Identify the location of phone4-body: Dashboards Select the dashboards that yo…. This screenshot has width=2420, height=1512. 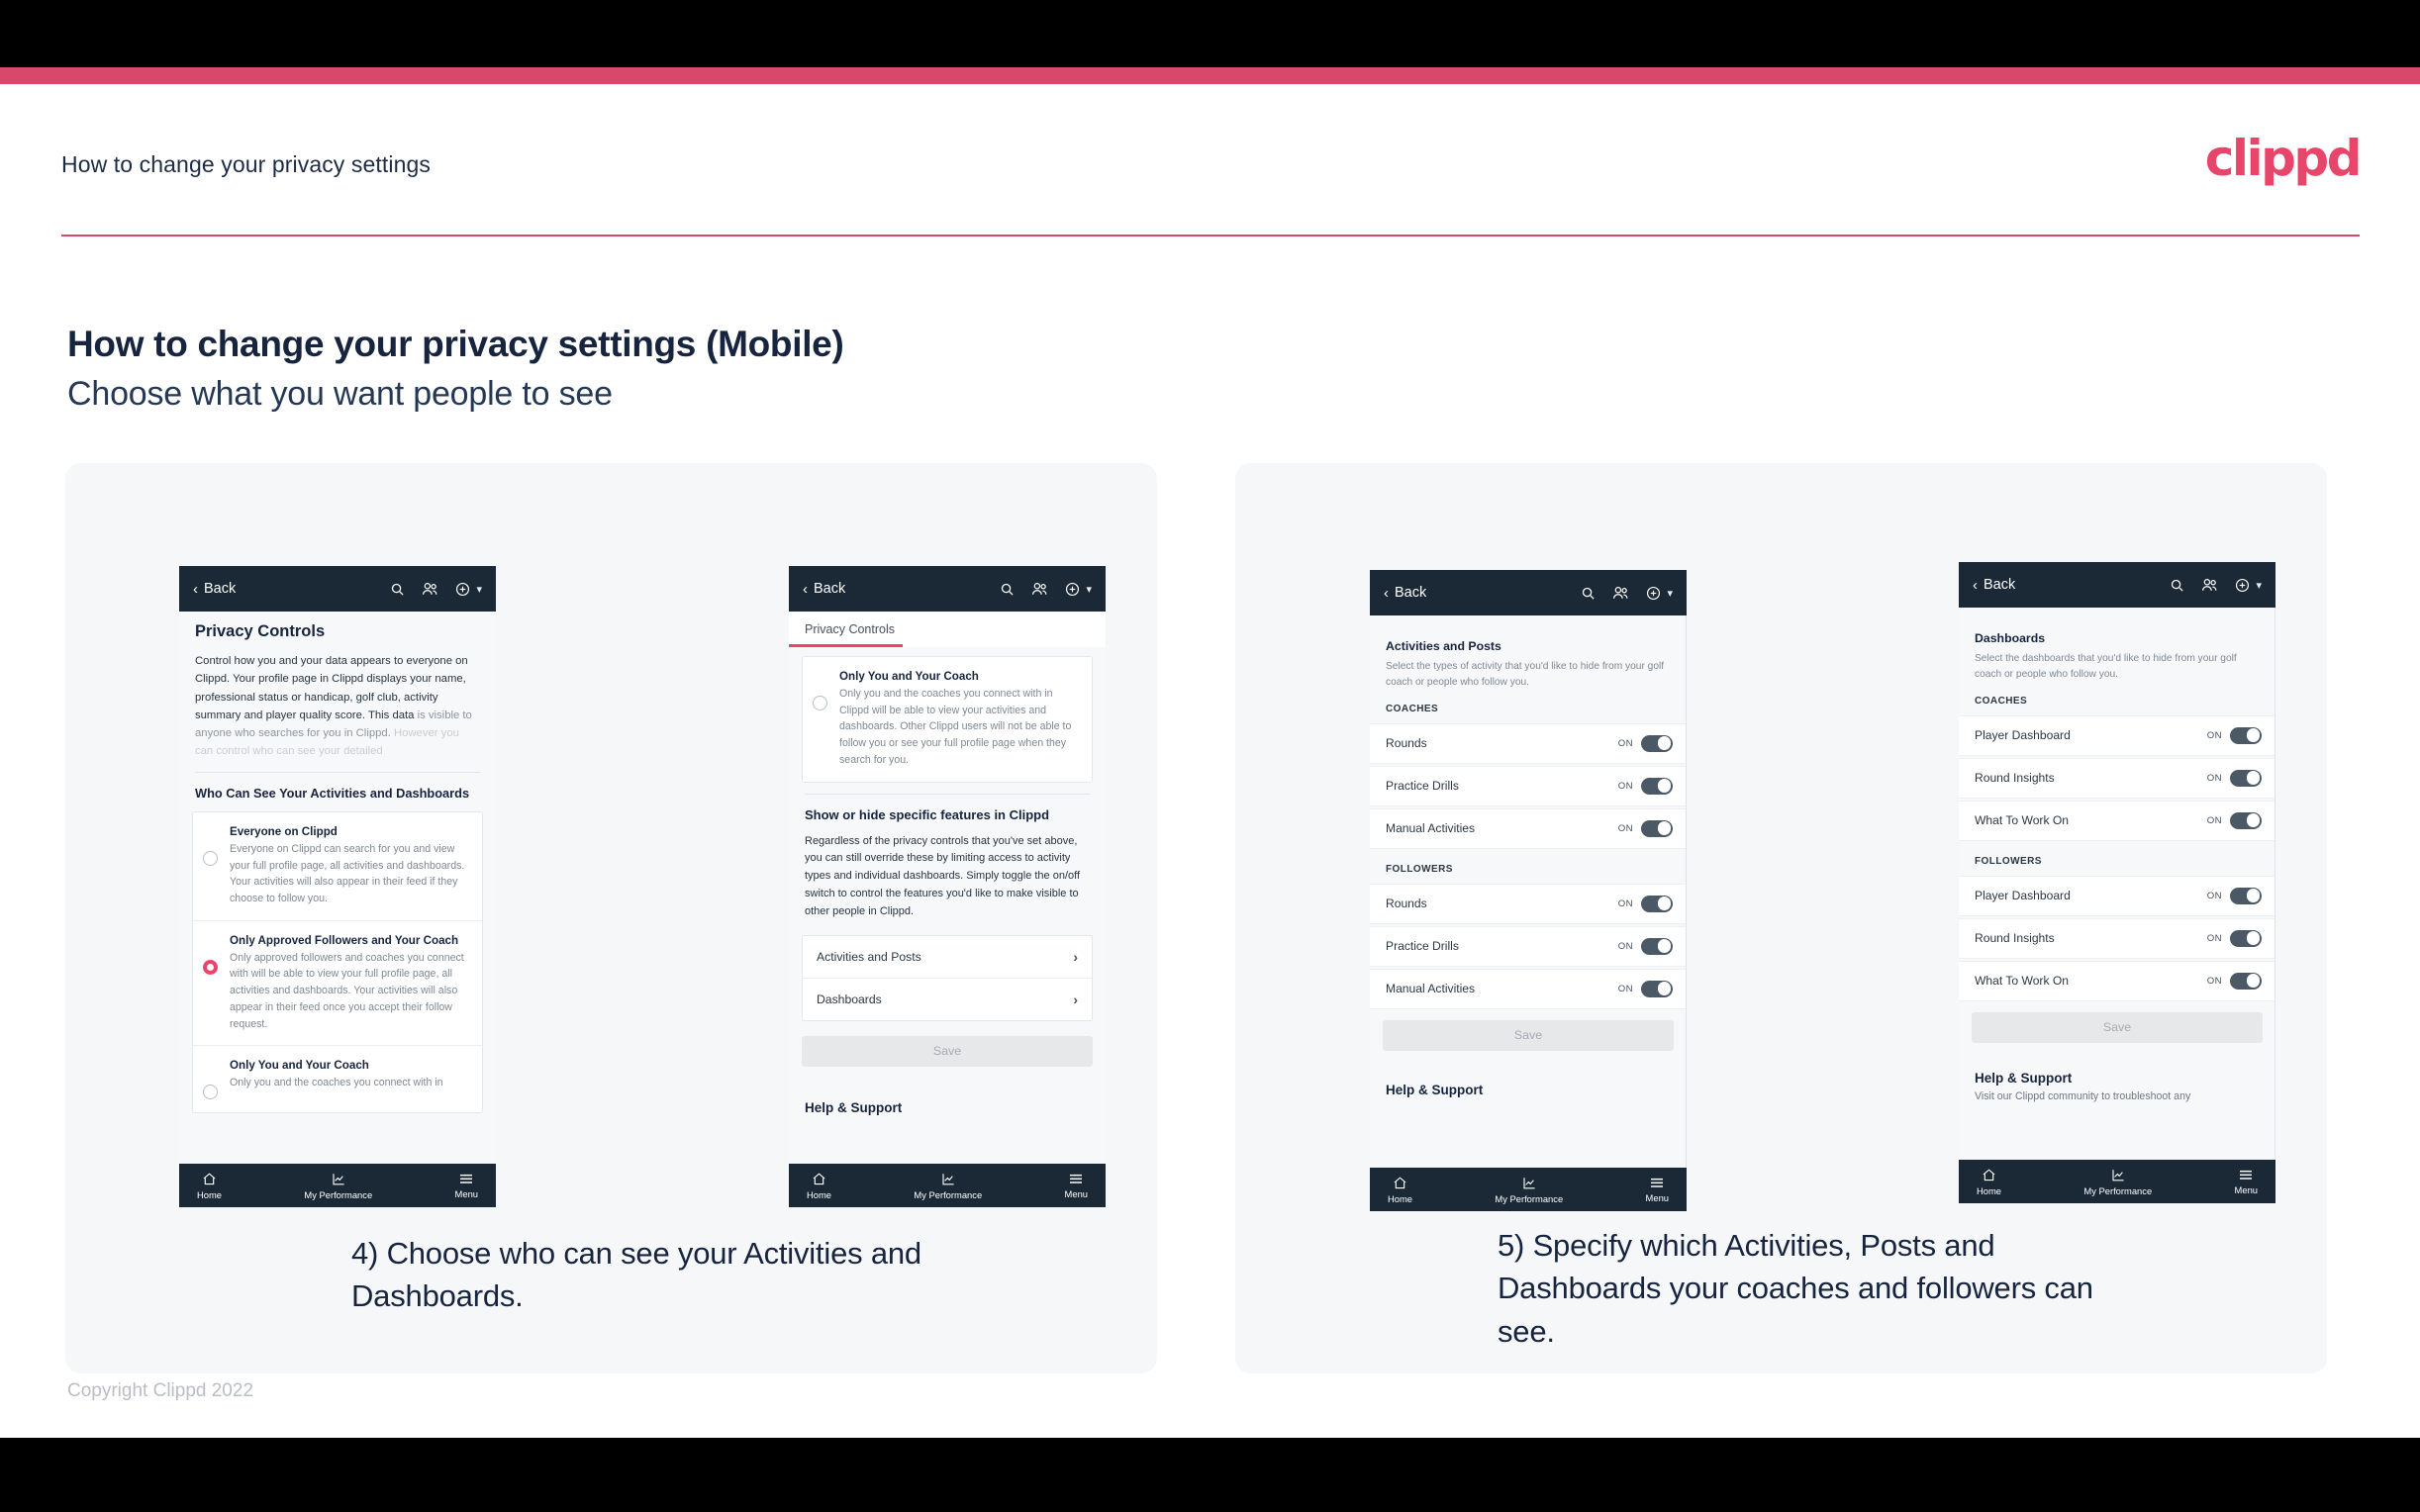
(2117, 905).